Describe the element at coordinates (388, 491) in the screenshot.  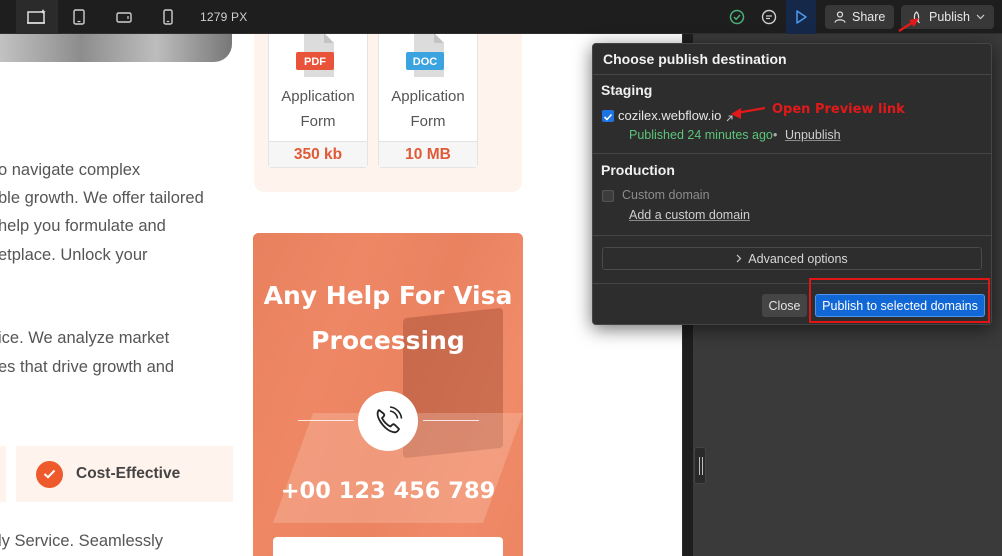
I see `visa-phone-number: +00 123 456 789` at that location.